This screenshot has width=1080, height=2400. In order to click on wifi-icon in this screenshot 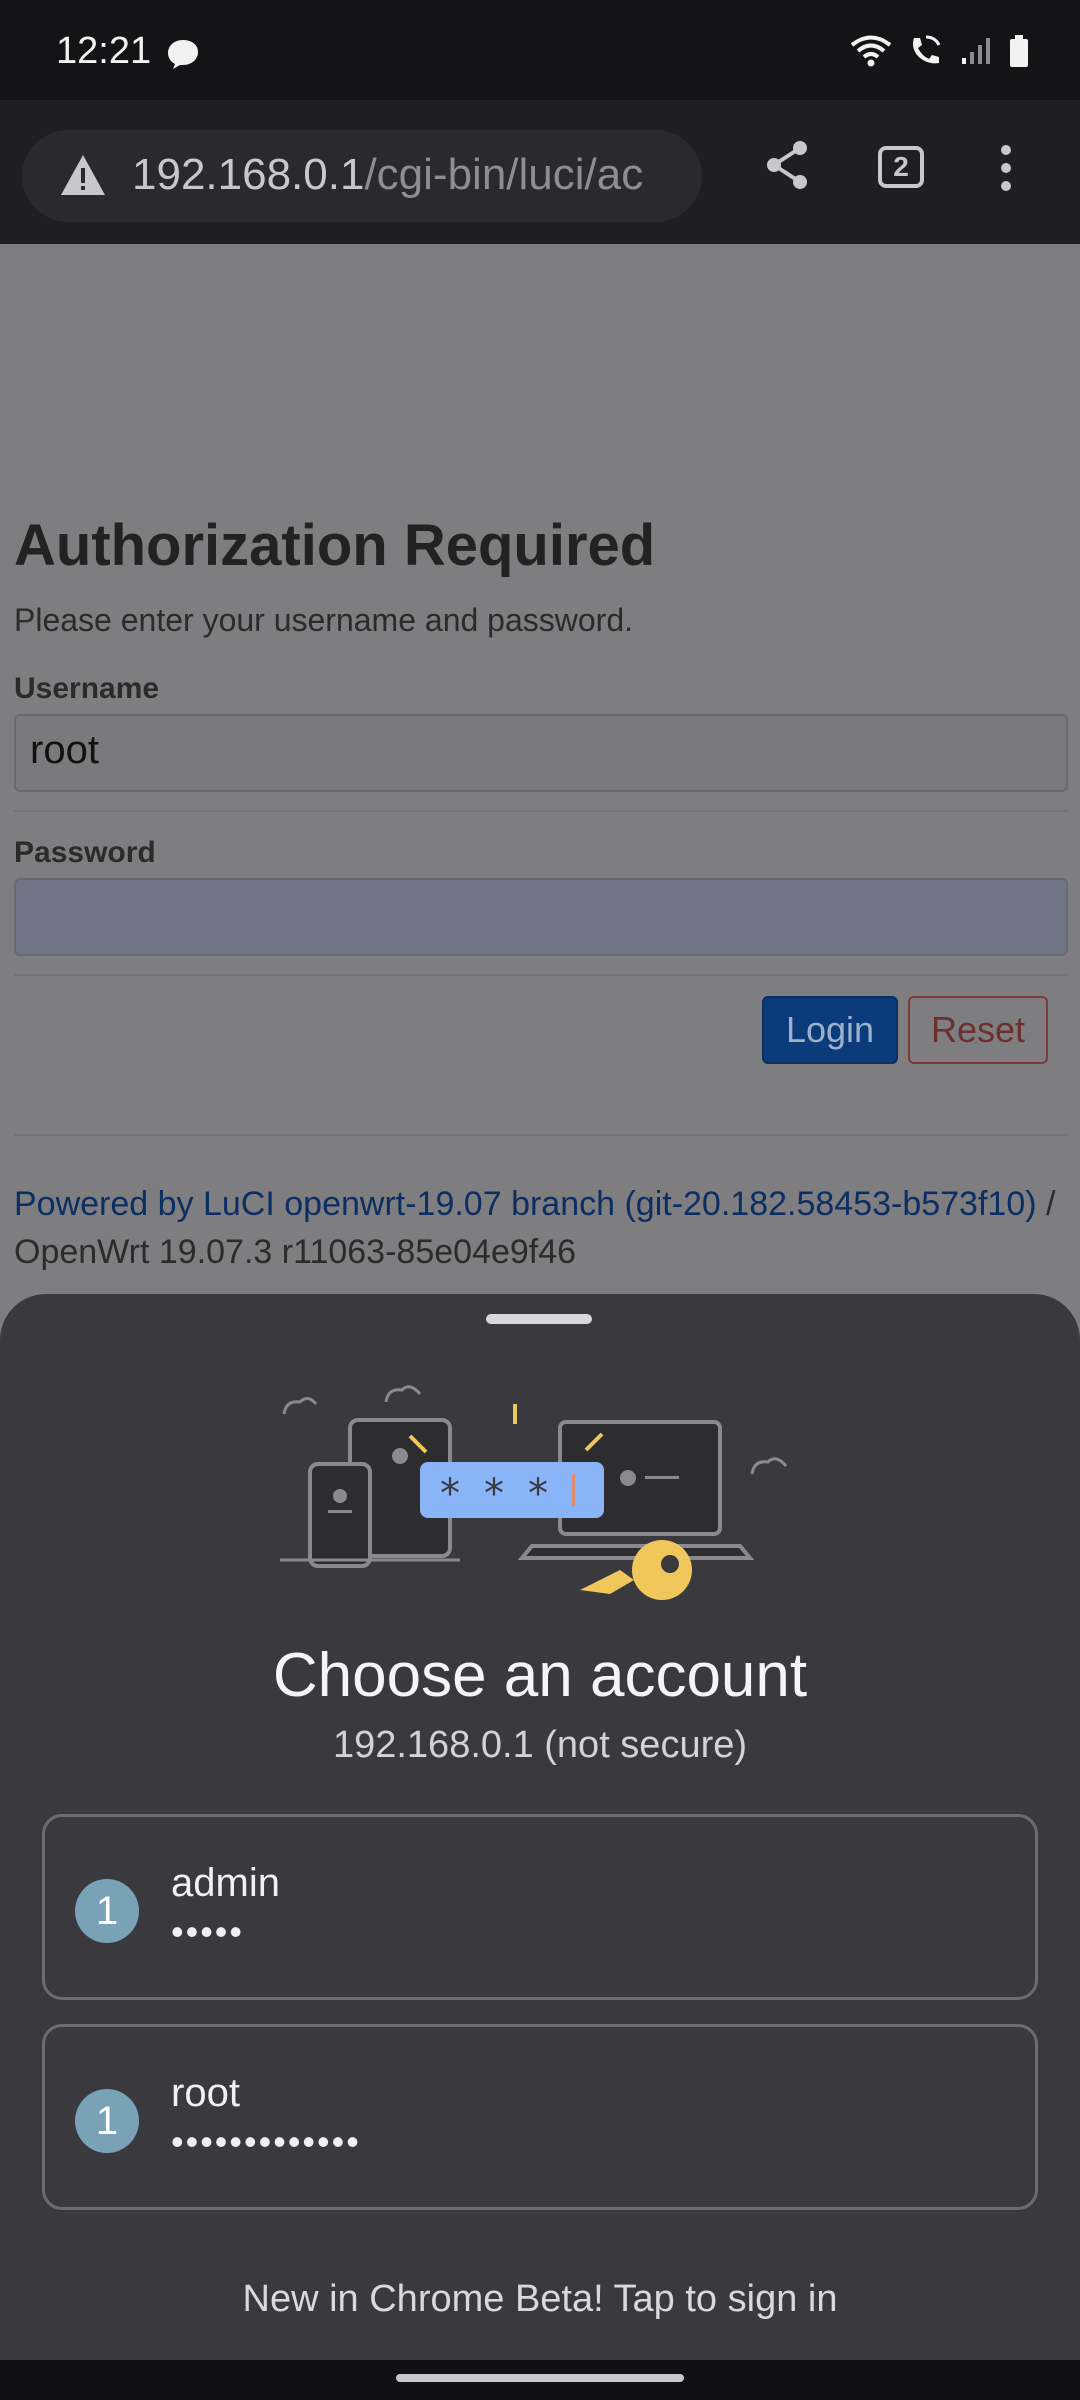, I will do `click(871, 53)`.